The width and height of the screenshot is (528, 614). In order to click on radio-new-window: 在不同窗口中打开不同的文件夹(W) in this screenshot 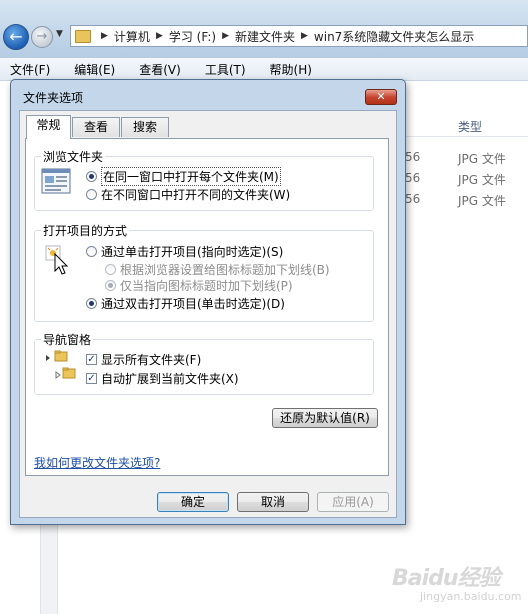, I will do `click(188, 194)`.